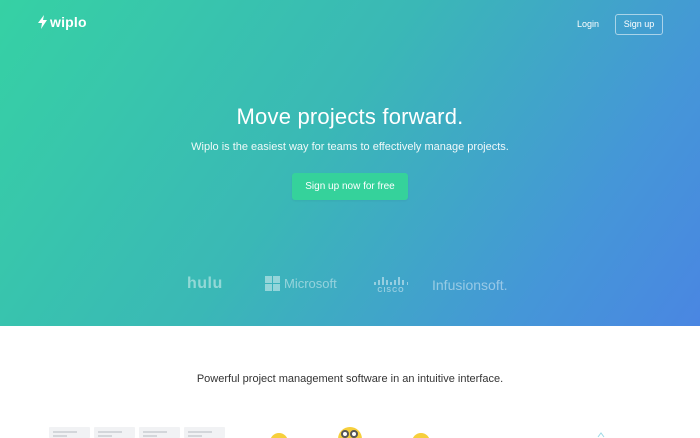 This screenshot has height=438, width=700. What do you see at coordinates (310, 283) in the screenshot?
I see `microsoft-logo-text: Microsoft` at bounding box center [310, 283].